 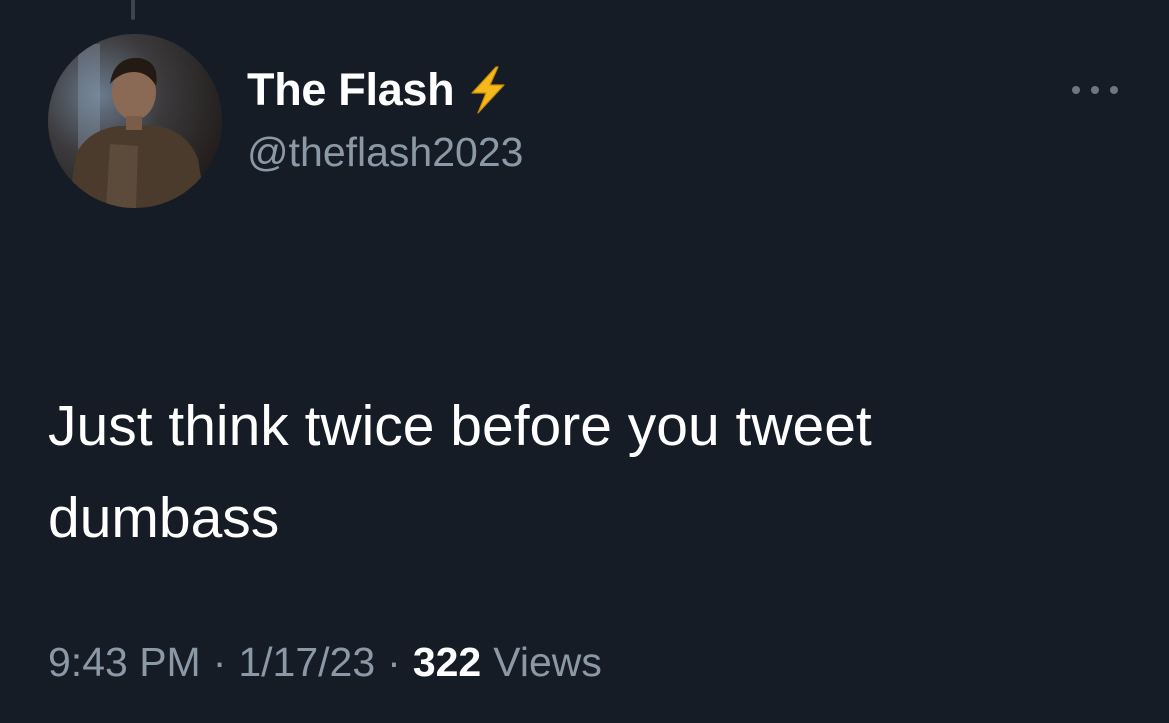 I want to click on avatar, so click(x=135, y=121).